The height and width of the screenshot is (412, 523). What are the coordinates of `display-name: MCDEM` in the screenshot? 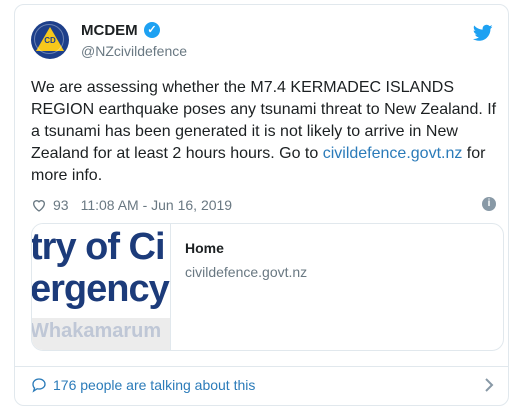 It's located at (109, 30).